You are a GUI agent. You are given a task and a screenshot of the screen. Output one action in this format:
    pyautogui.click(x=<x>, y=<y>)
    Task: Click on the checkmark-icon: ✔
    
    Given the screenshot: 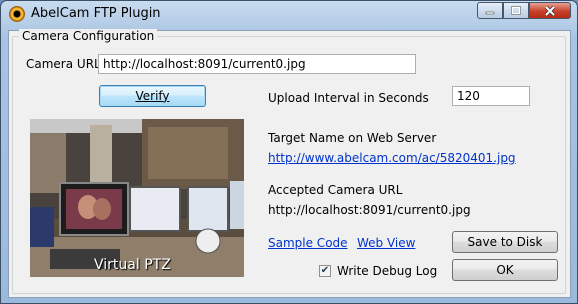 What is the action you would take?
    pyautogui.click(x=325, y=271)
    